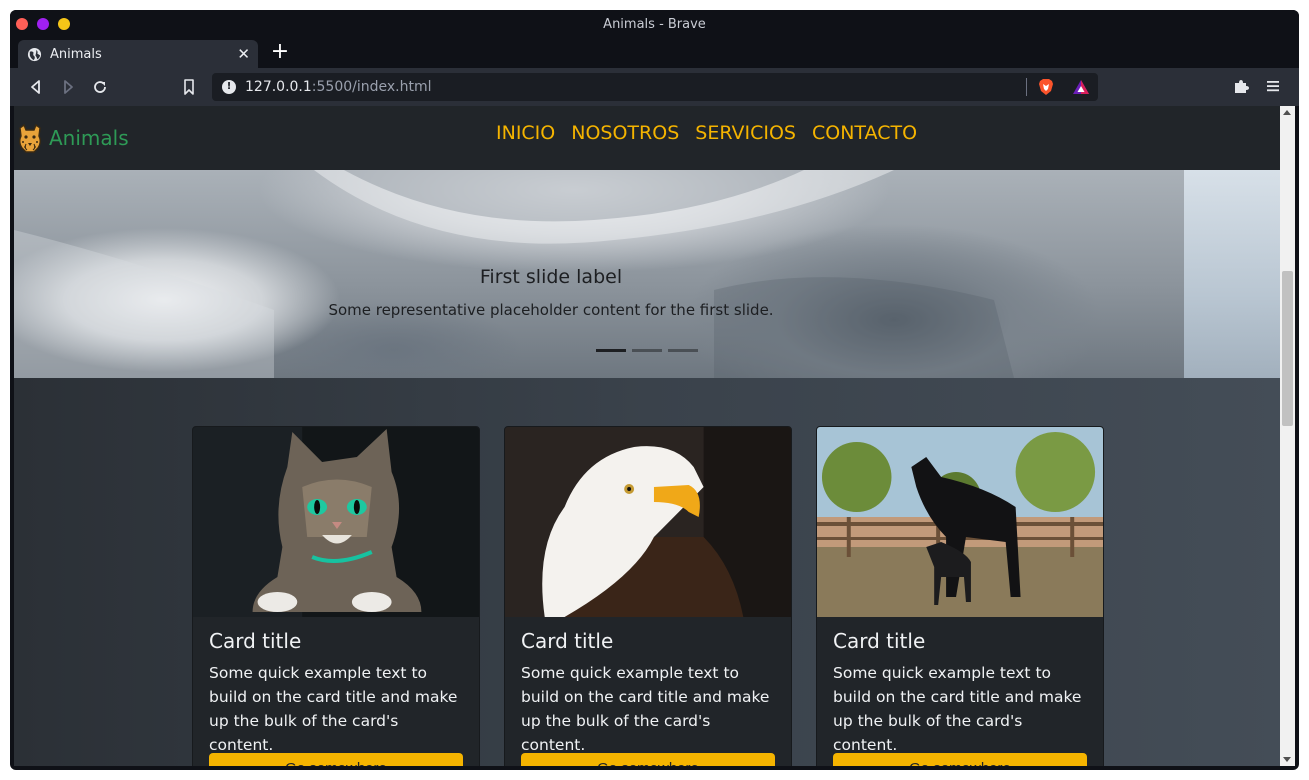 This screenshot has width=1309, height=780. I want to click on carousel-indicators, so click(647, 350).